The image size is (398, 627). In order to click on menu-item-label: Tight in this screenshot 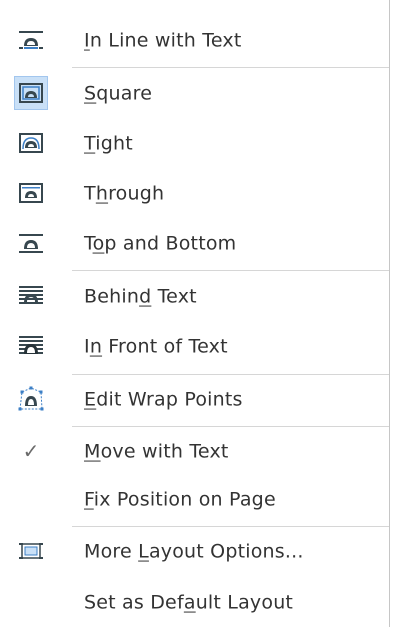, I will do `click(108, 143)`.